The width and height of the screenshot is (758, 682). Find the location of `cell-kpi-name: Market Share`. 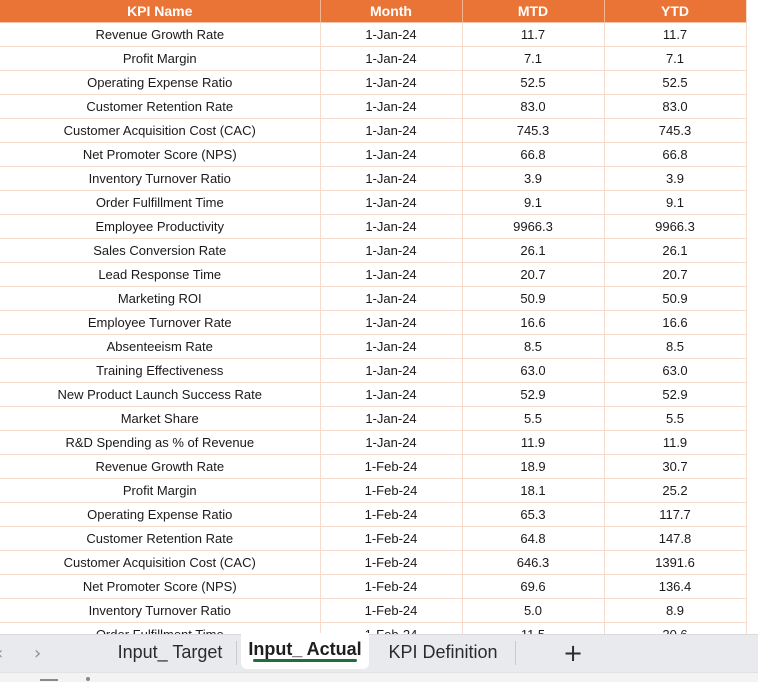

cell-kpi-name: Market Share is located at coordinates (160, 418).